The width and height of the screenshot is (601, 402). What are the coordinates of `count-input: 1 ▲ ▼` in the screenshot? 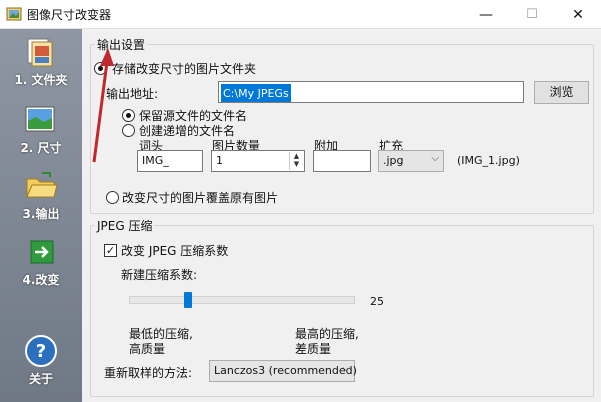 It's located at (258, 161).